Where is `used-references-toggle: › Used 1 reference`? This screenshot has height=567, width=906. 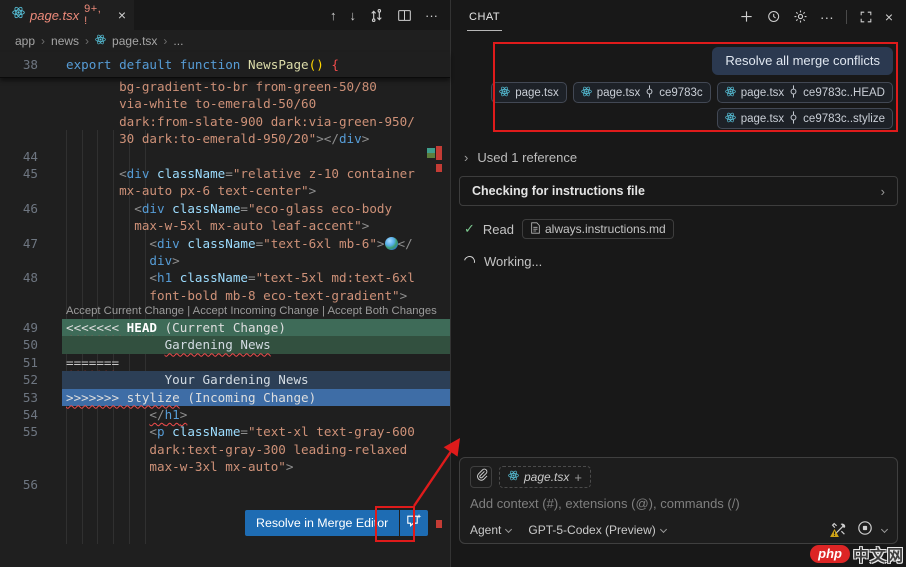
used-references-toggle: › Used 1 reference is located at coordinates (685, 157).